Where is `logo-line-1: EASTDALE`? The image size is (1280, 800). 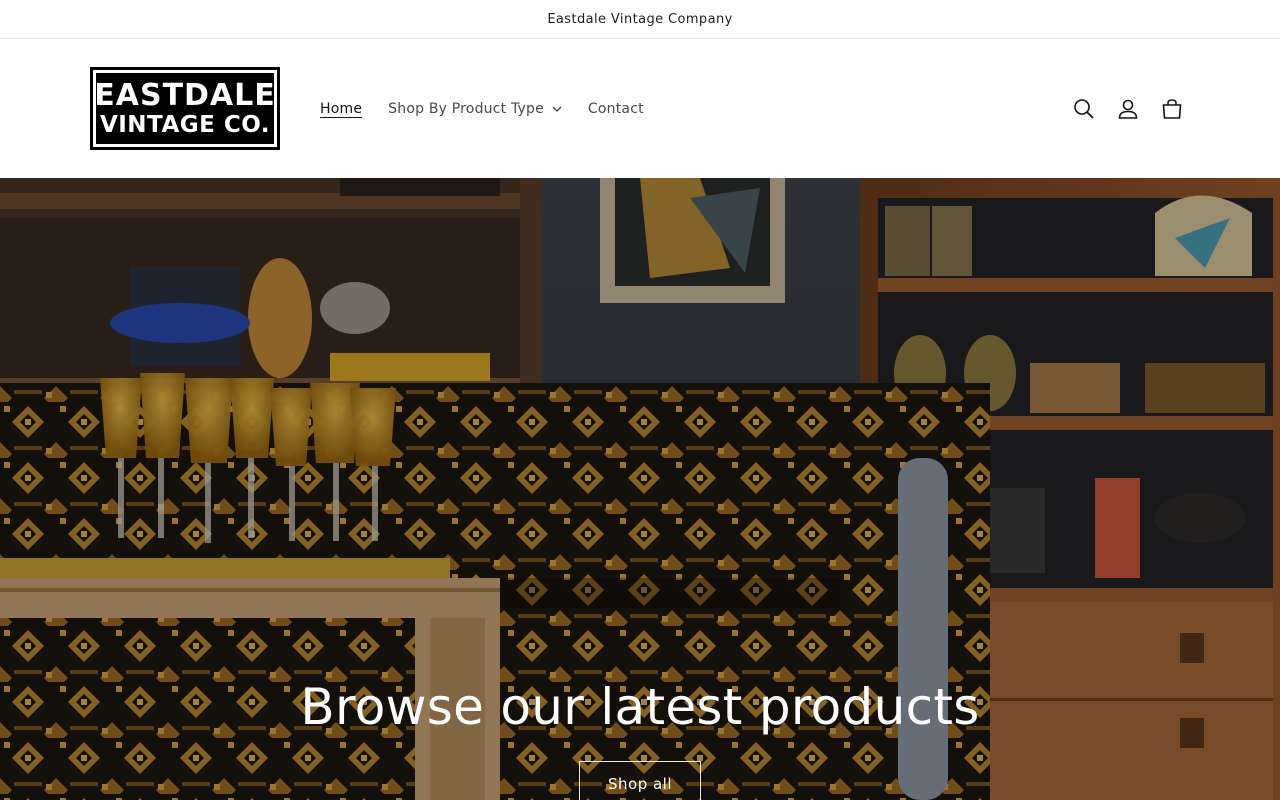 logo-line-1: EASTDALE is located at coordinates (185, 95).